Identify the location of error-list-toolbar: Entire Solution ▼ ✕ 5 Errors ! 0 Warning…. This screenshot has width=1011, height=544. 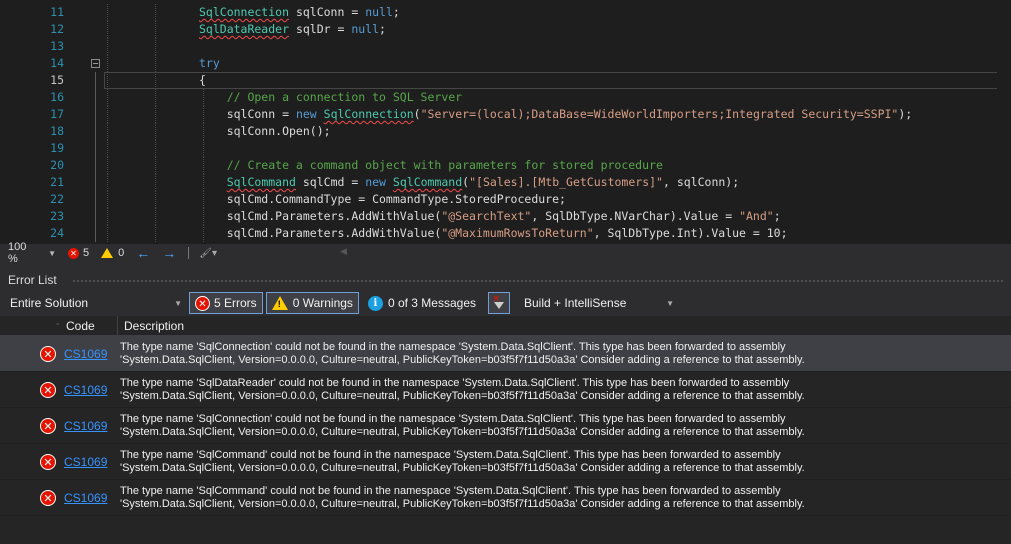
(505, 303).